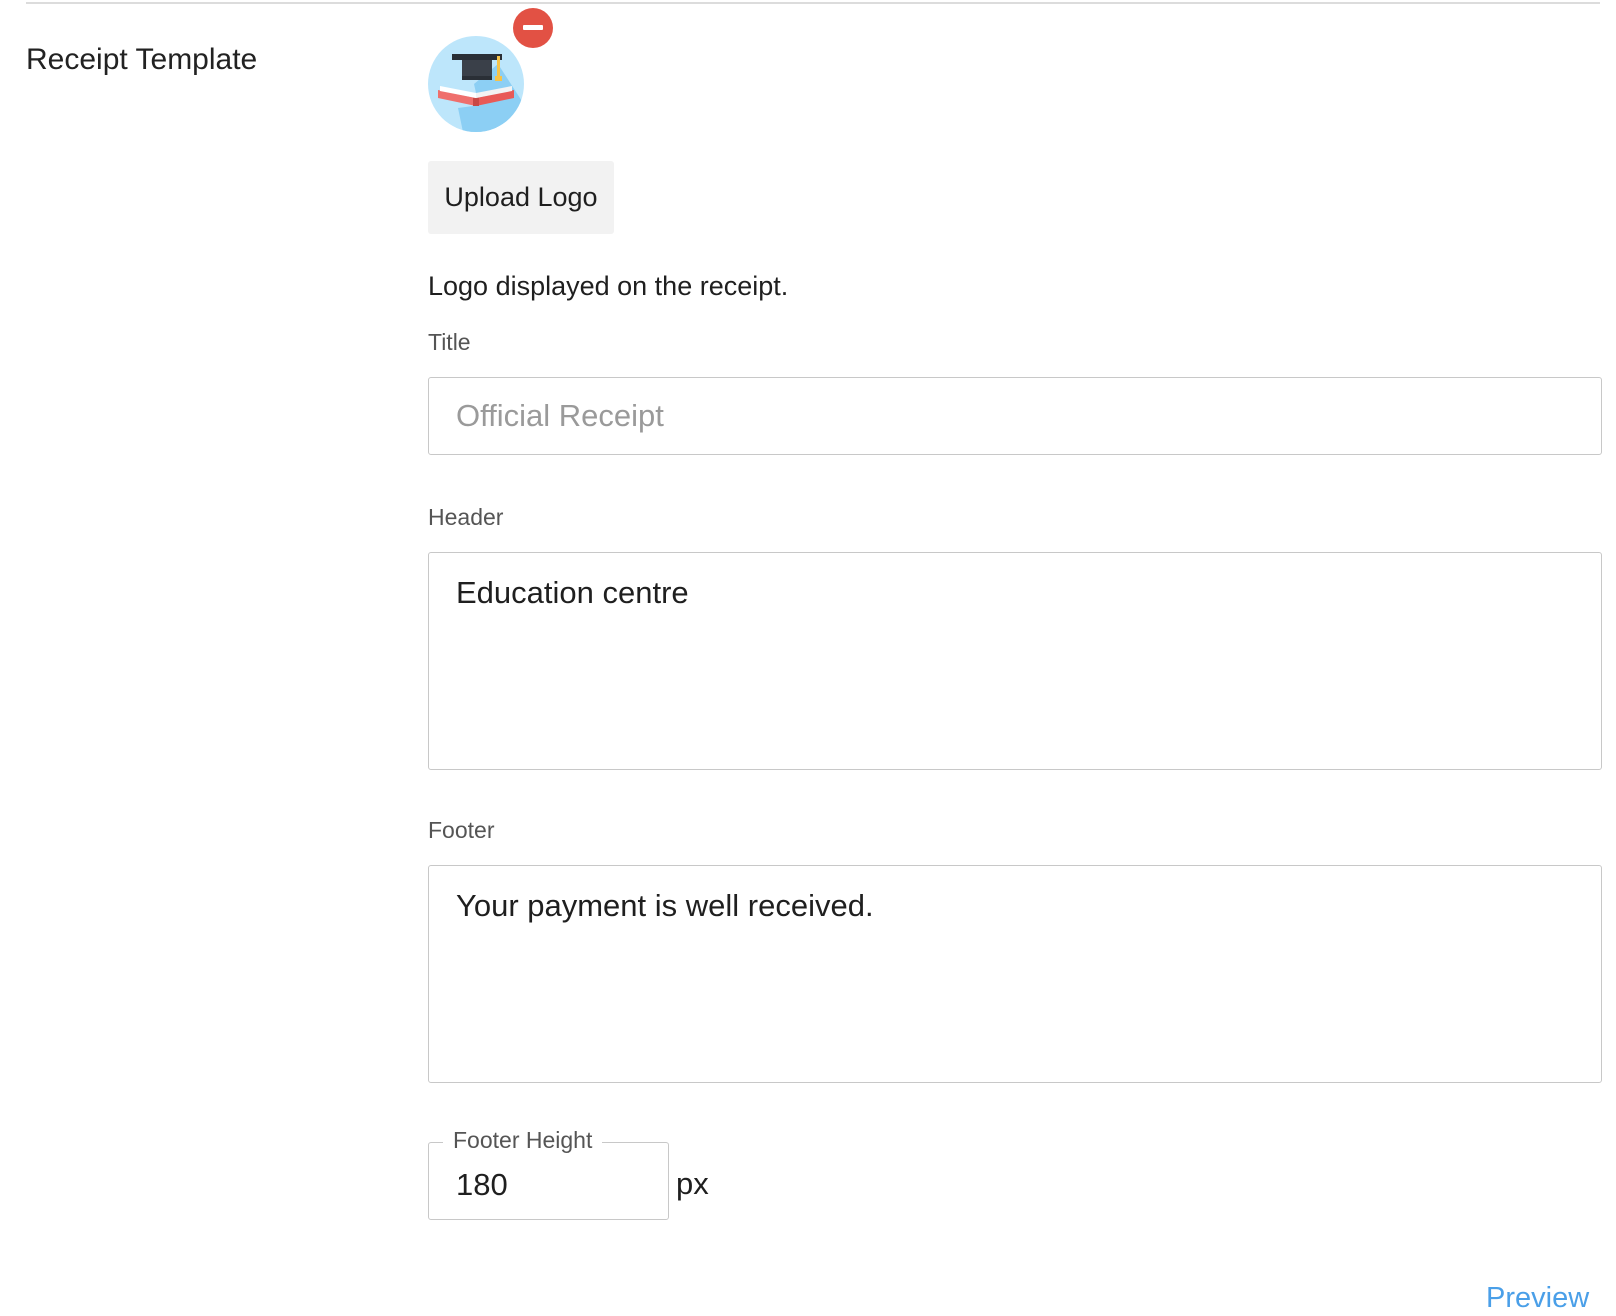 The image size is (1616, 1316). Describe the element at coordinates (1537, 1298) in the screenshot. I see `preview-link: Preview` at that location.